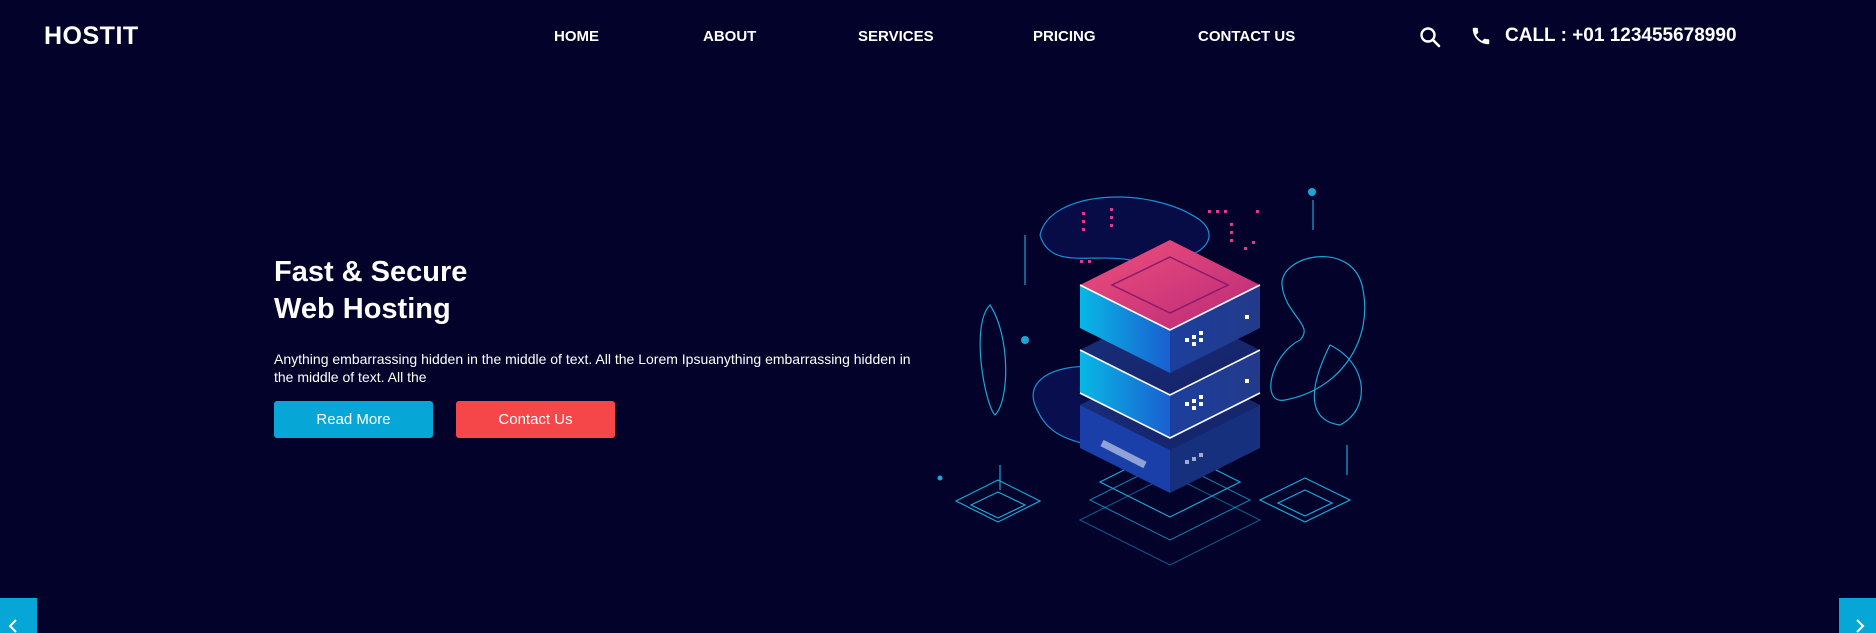  Describe the element at coordinates (729, 36) in the screenshot. I see `nav-about: ABOUT` at that location.